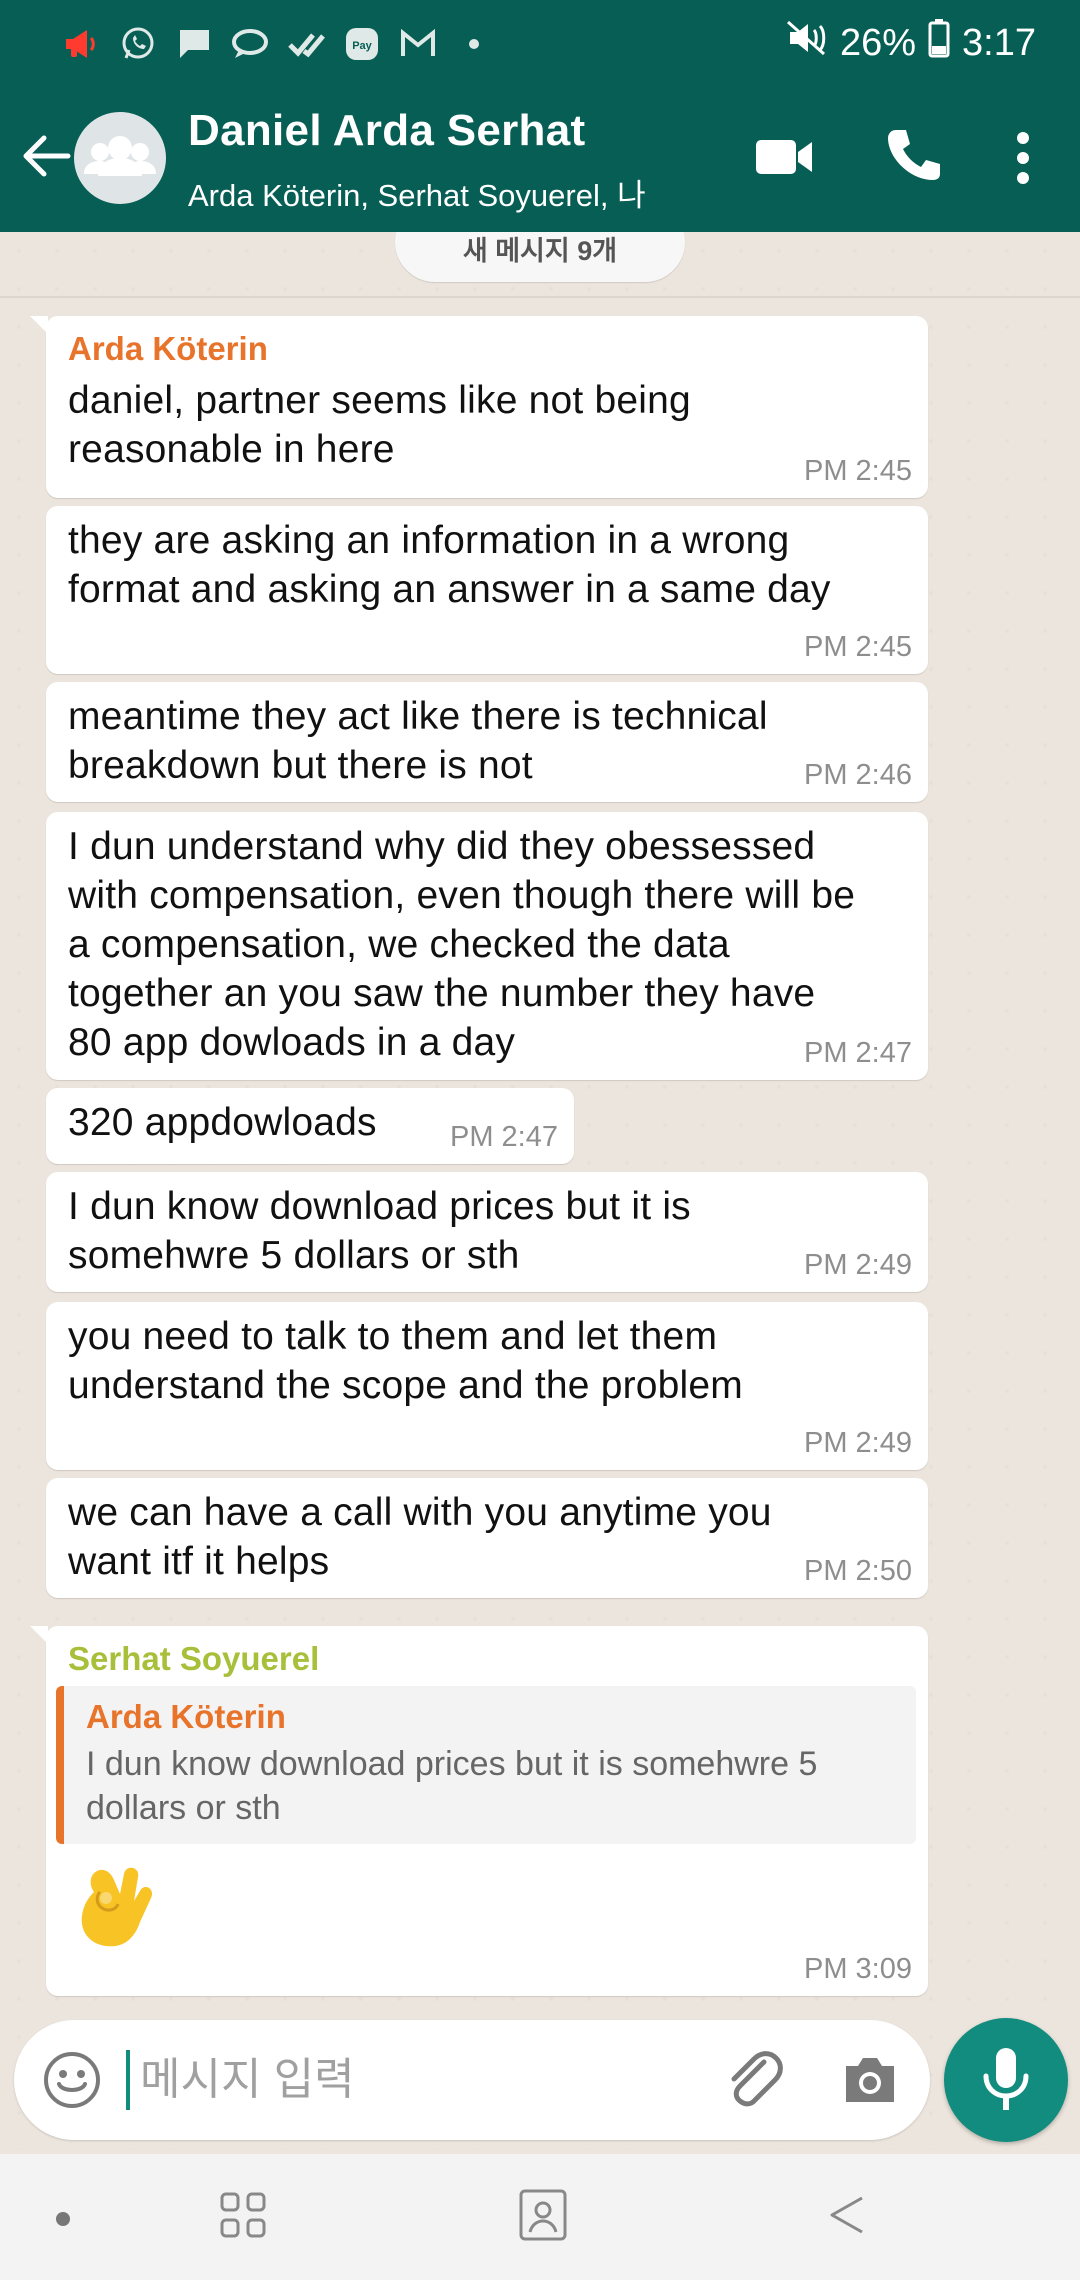  I want to click on mic-button, so click(1006, 2080).